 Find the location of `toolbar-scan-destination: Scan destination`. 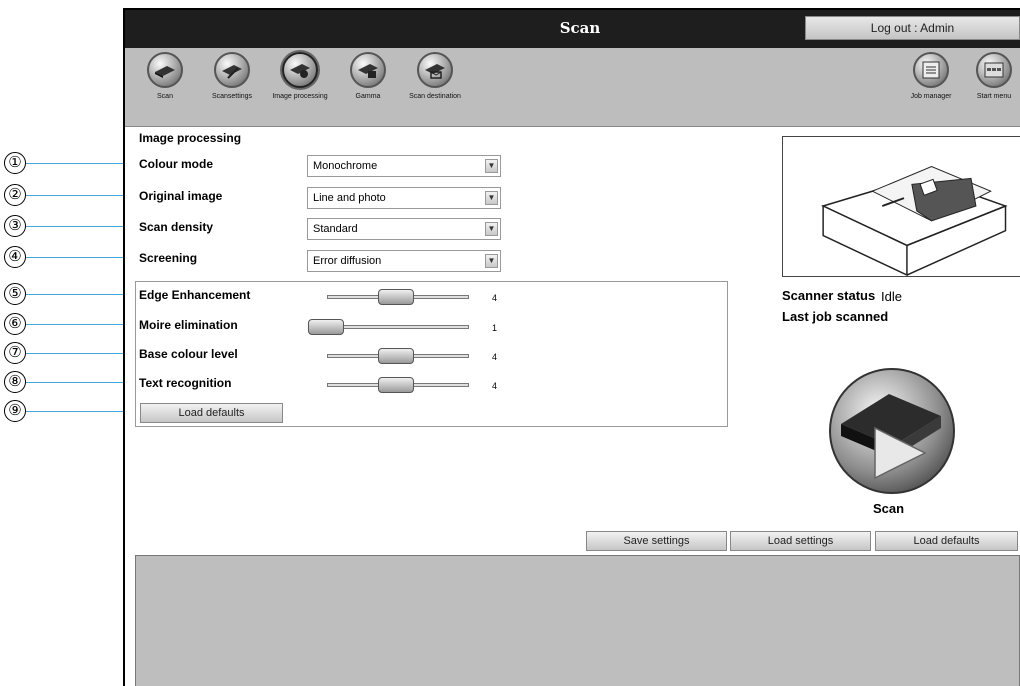

toolbar-scan-destination: Scan destination is located at coordinates (435, 76).